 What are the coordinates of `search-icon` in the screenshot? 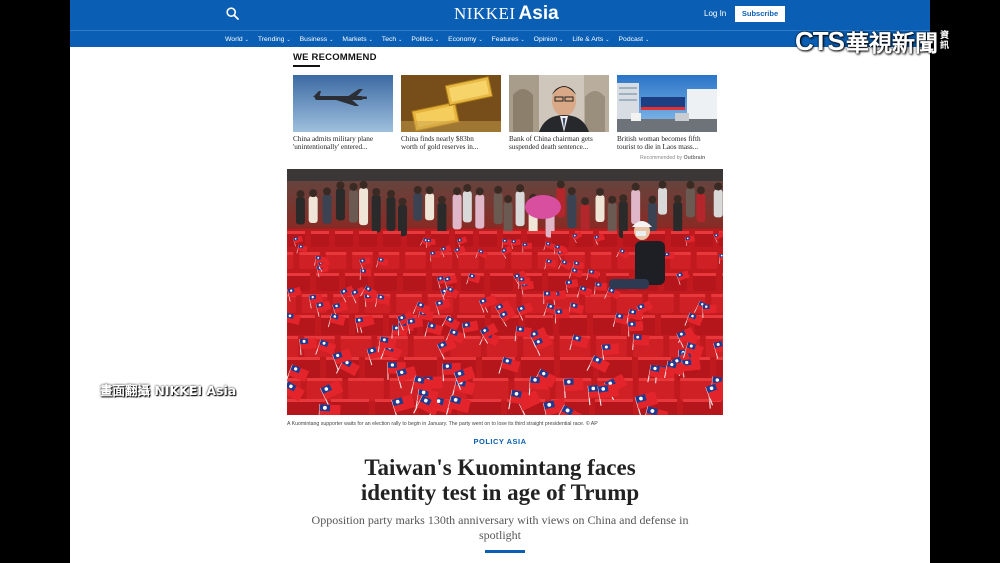 It's located at (232, 13).